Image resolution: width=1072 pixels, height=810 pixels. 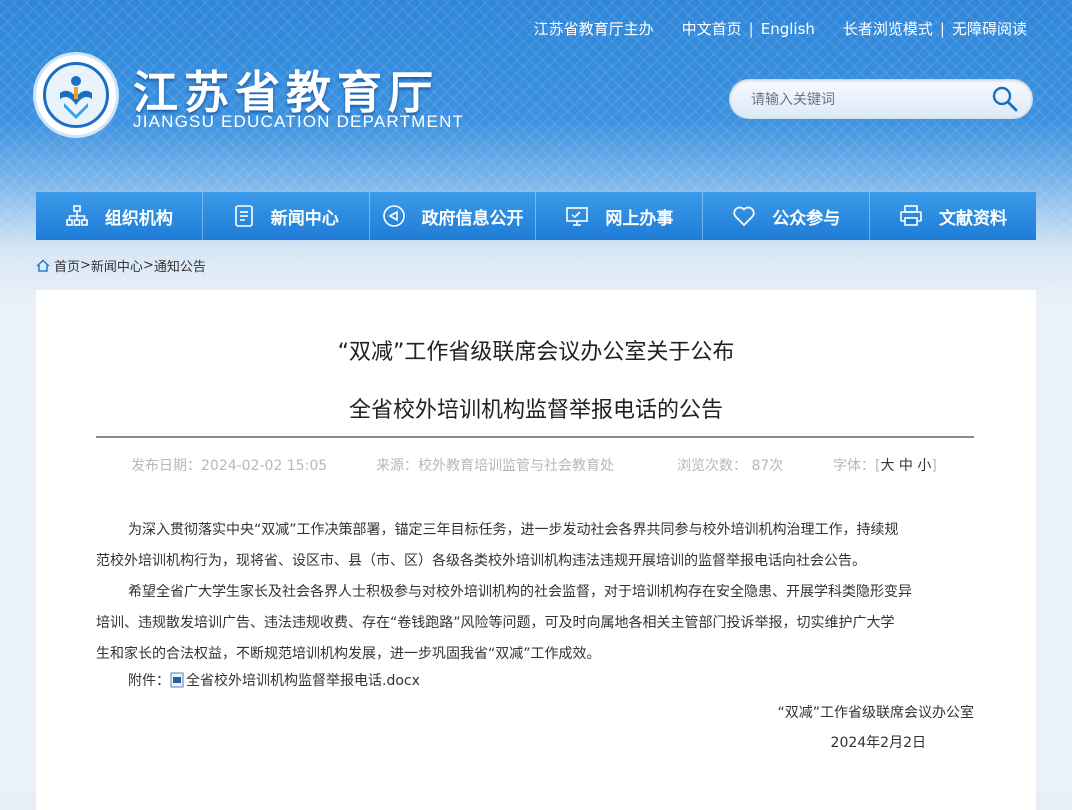 I want to click on attachment-label: 附件：, so click(x=149, y=681).